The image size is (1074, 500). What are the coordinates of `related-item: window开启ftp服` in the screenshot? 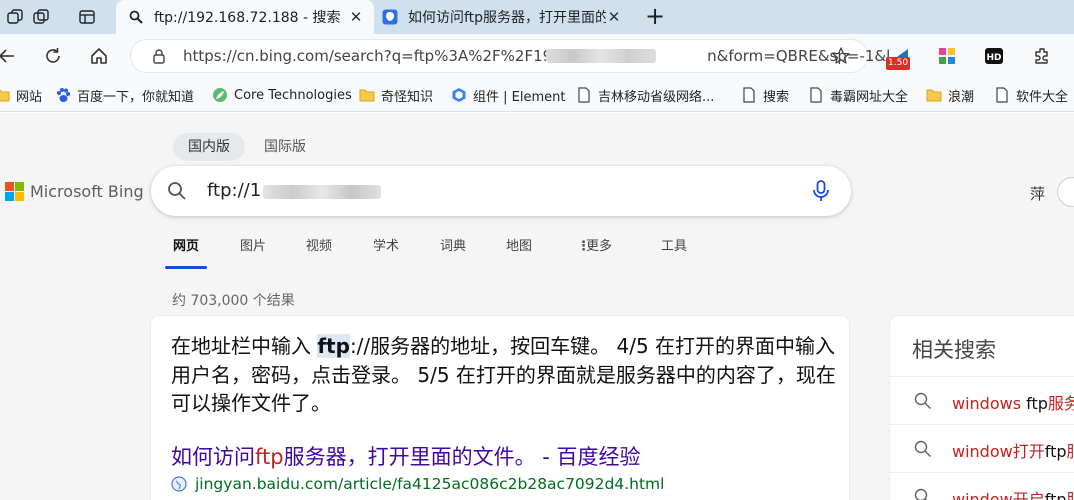 It's located at (982, 486).